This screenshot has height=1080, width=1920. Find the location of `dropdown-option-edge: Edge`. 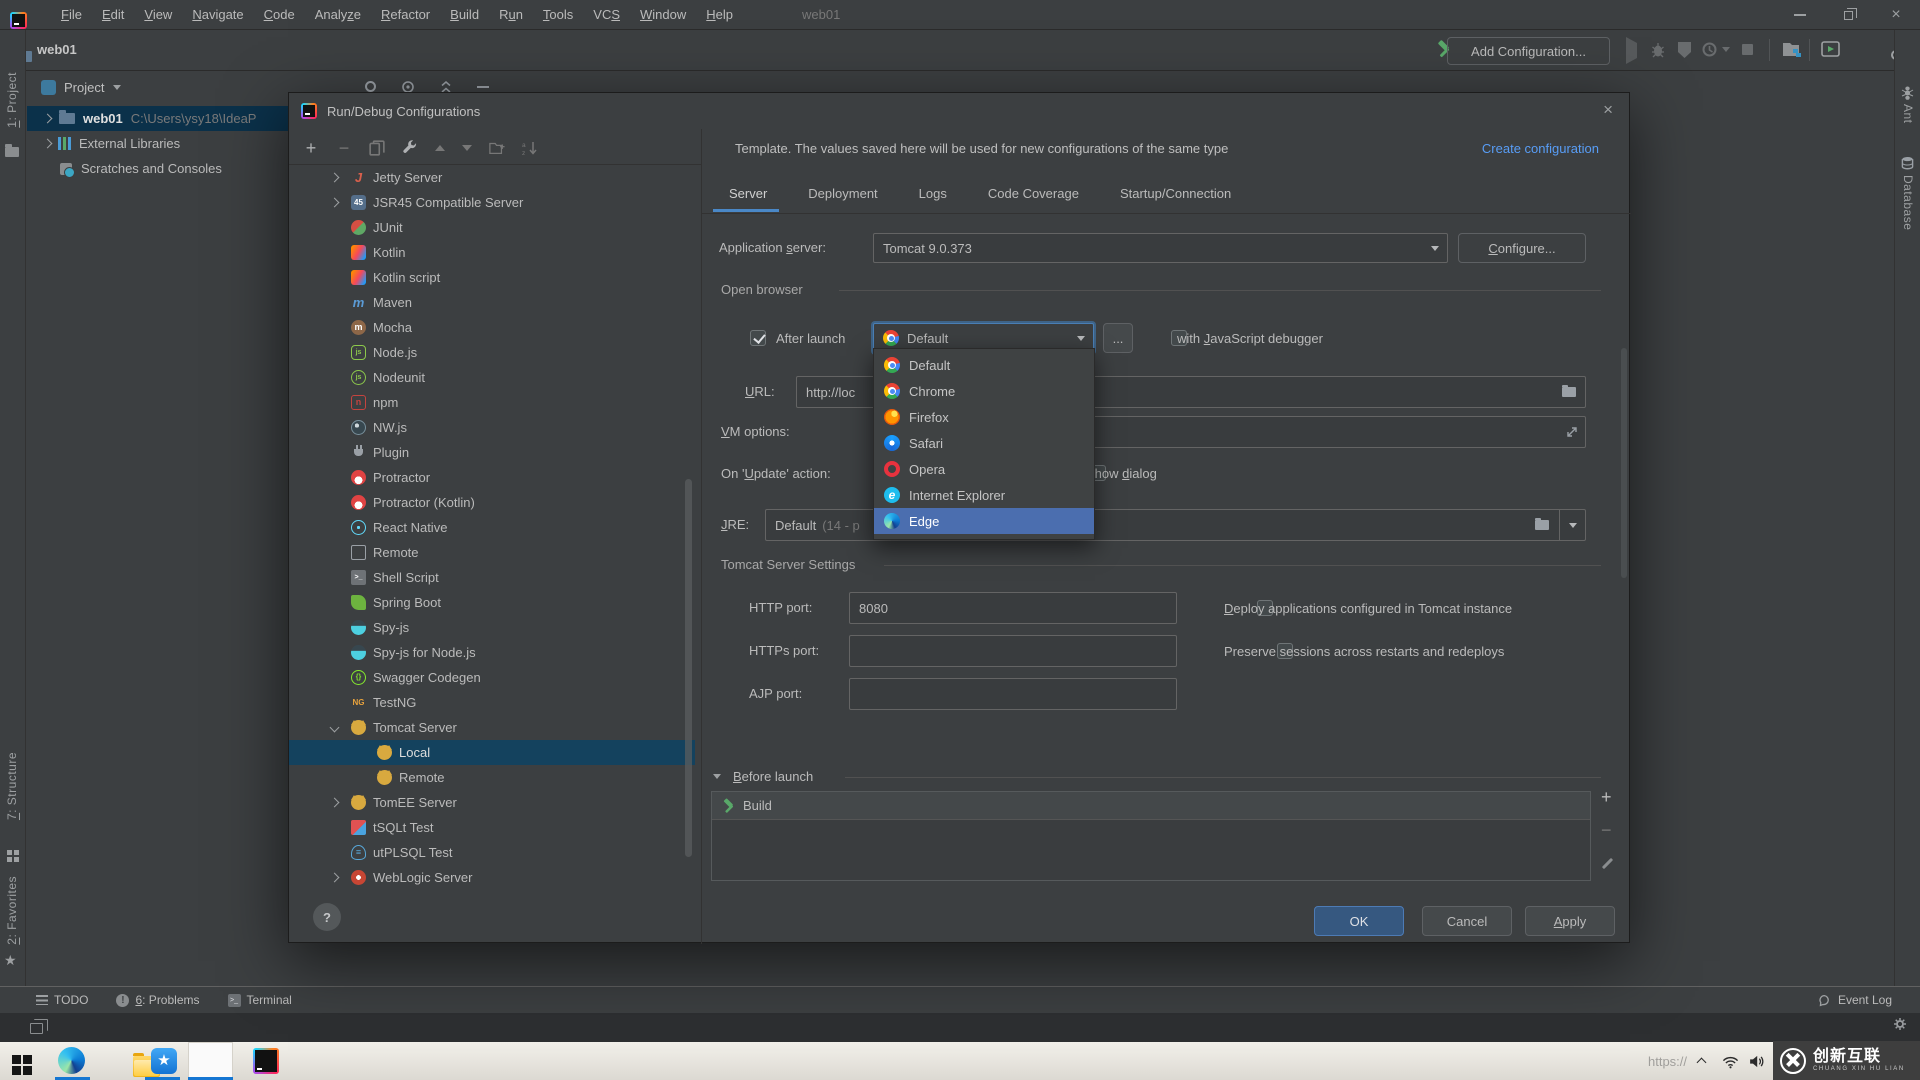

dropdown-option-edge: Edge is located at coordinates (984, 521).